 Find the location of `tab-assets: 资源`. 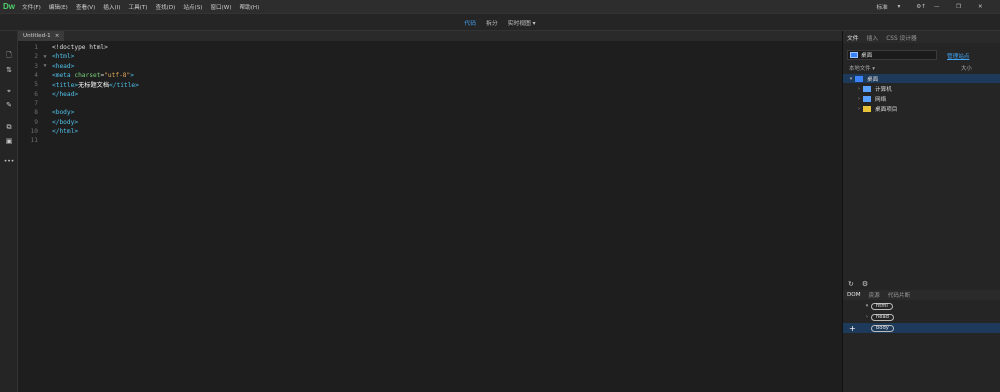

tab-assets: 资源 is located at coordinates (874, 295).